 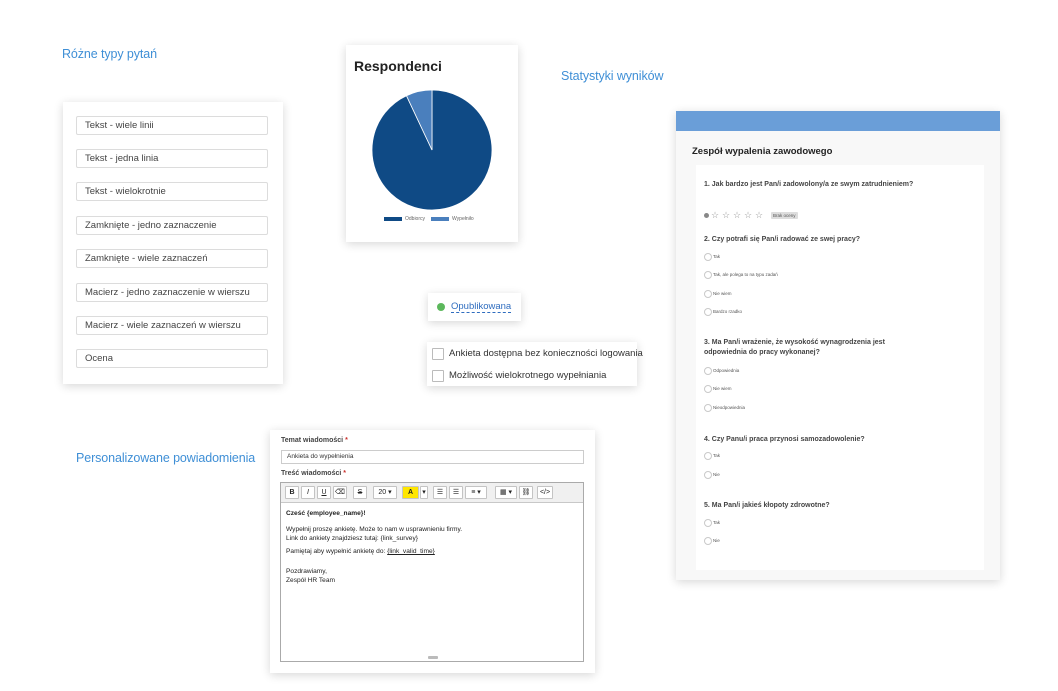 I want to click on link-icon: ⛓, so click(x=526, y=492).